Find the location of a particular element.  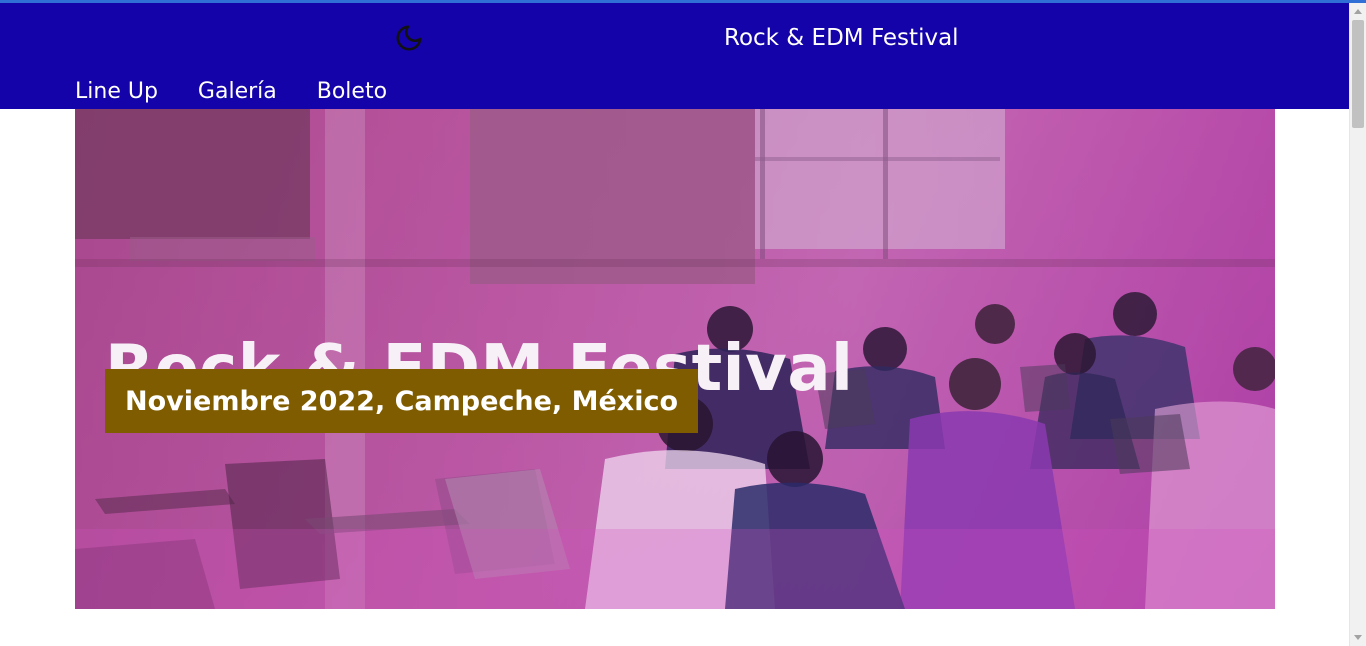

nav-link-line-up: Line Up is located at coordinates (116, 92).